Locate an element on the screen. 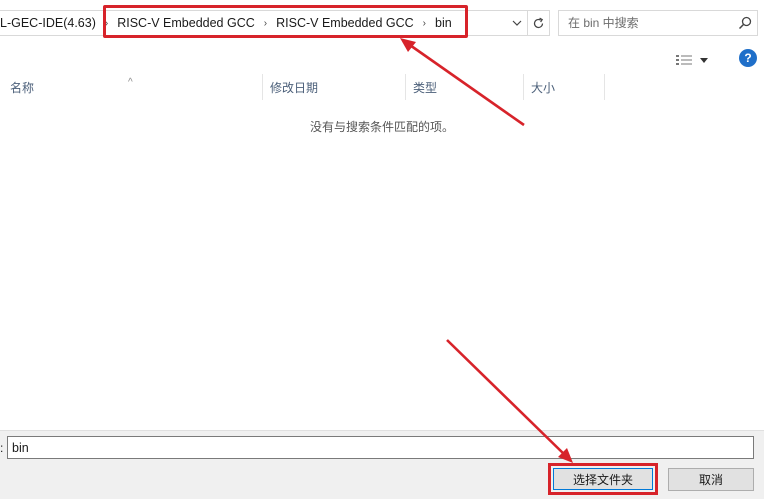 The image size is (764, 499). empty-list-message: 没有与搜索条件匹配的项。 is located at coordinates (381, 127).